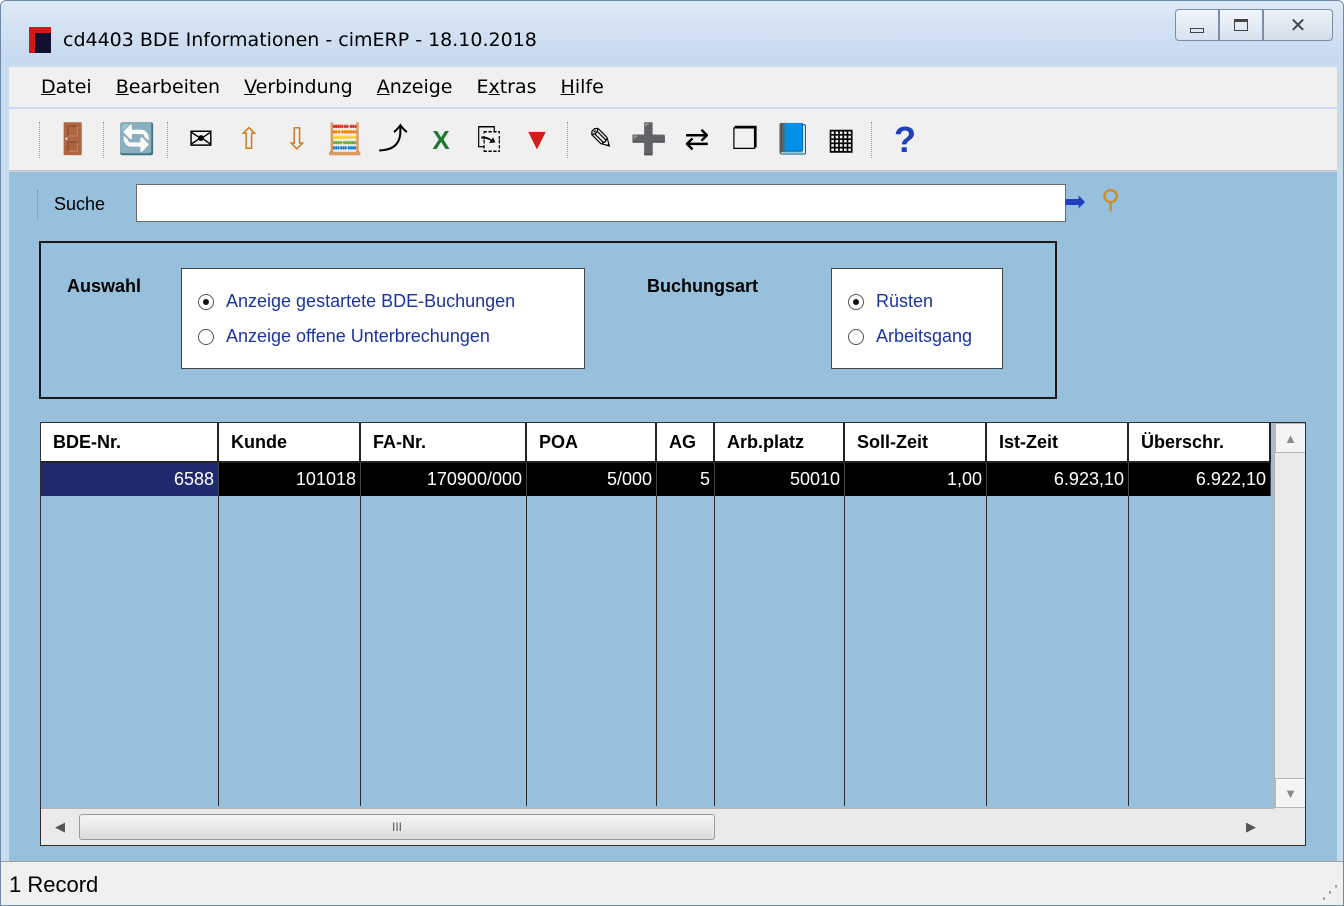 The height and width of the screenshot is (906, 1344). What do you see at coordinates (1200, 443) in the screenshot?
I see `column-header: Überschr.` at bounding box center [1200, 443].